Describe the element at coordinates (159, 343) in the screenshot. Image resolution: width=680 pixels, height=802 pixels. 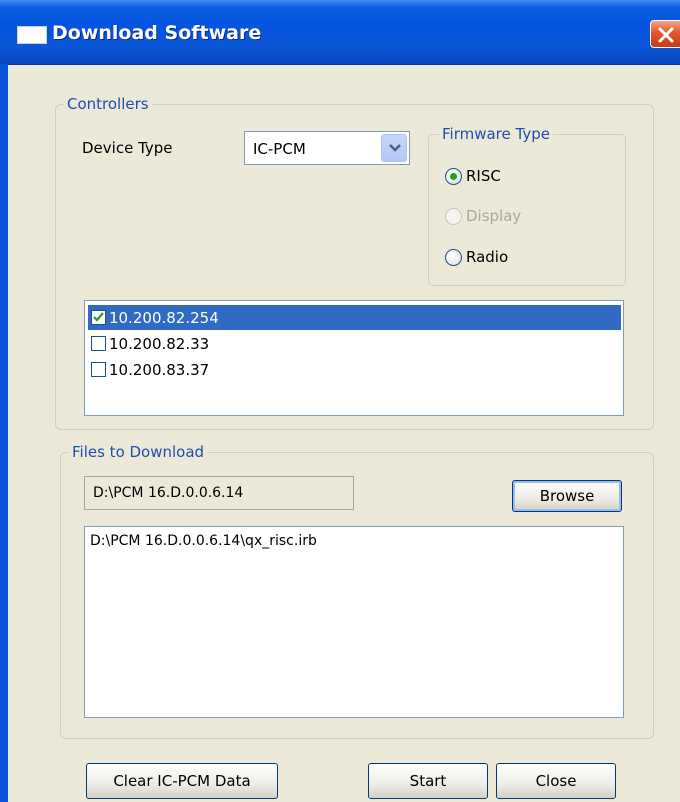
I see `ip-address: 10.200.82.33` at that location.